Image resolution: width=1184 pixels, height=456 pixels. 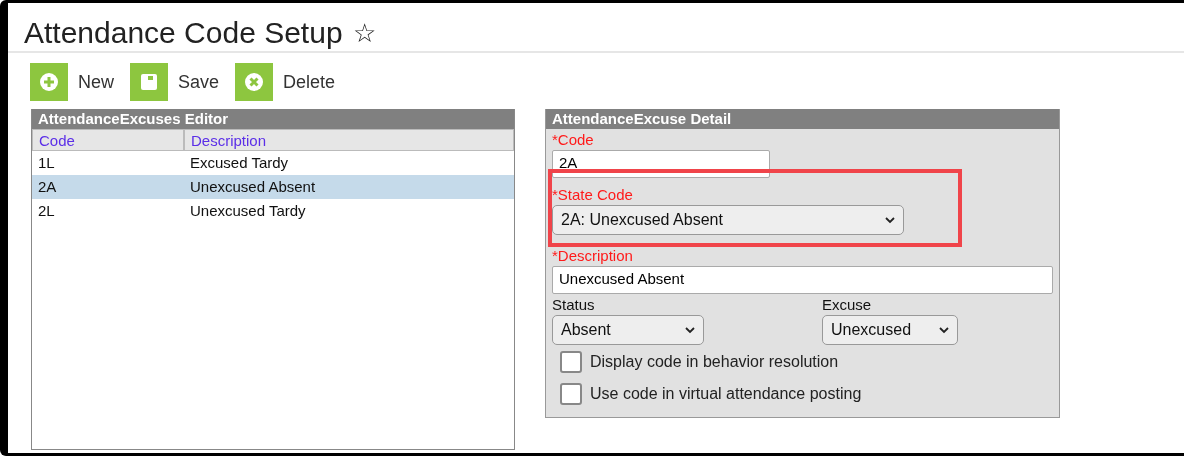 What do you see at coordinates (728, 220) in the screenshot?
I see `state-code-dropdown: 2A: Unexcused Absent` at bounding box center [728, 220].